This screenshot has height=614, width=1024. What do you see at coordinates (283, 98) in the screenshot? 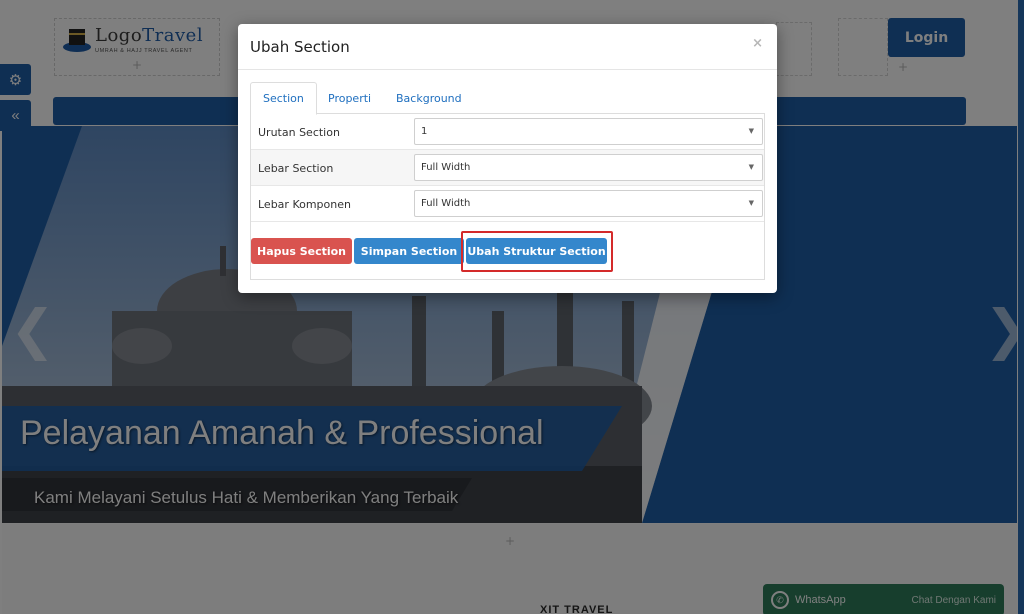
I see `tab-section: Section` at bounding box center [283, 98].